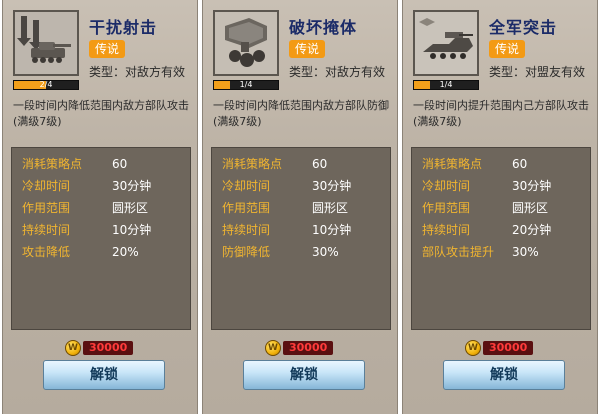 This screenshot has width=600, height=414. What do you see at coordinates (502, 230) in the screenshot?
I see `stat-row: 持续时间 20分钟` at bounding box center [502, 230].